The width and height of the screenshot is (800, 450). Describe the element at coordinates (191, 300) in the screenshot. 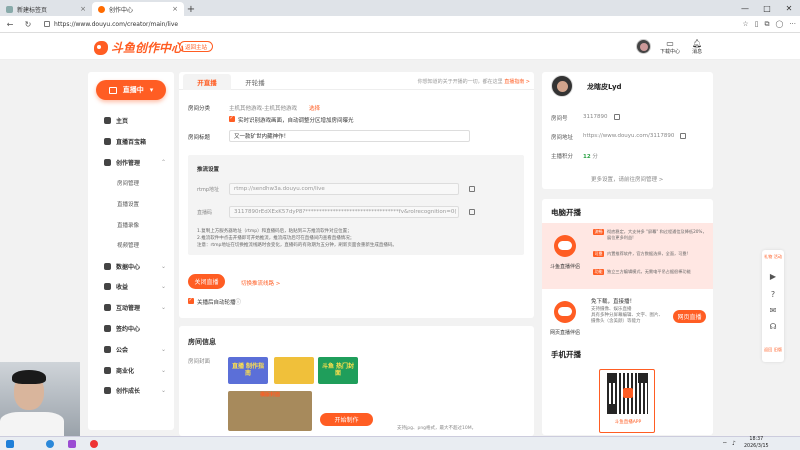

I see `auto-carousel-checkbox` at that location.